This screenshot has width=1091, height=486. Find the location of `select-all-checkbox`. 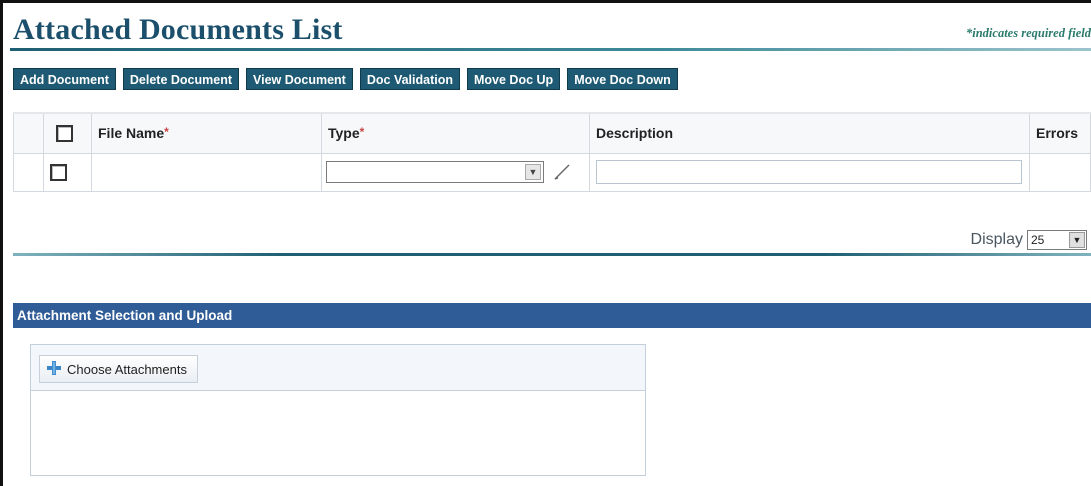

select-all-checkbox is located at coordinates (64, 134).